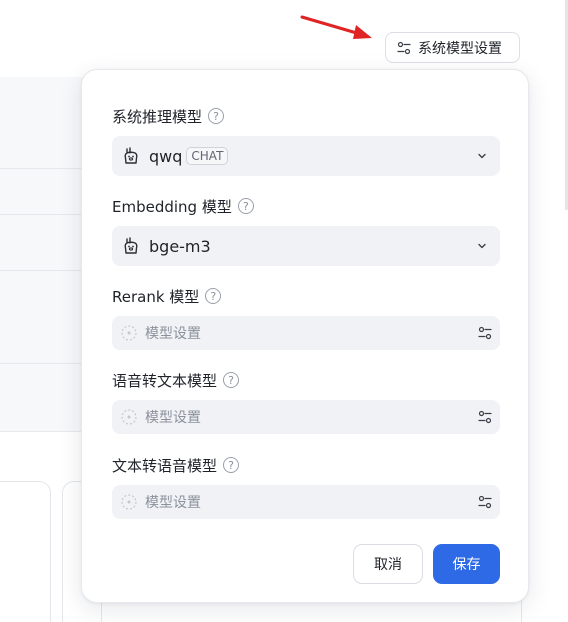 This screenshot has height=622, width=568. I want to click on settings-button-label: 系统模型设置, so click(460, 48).